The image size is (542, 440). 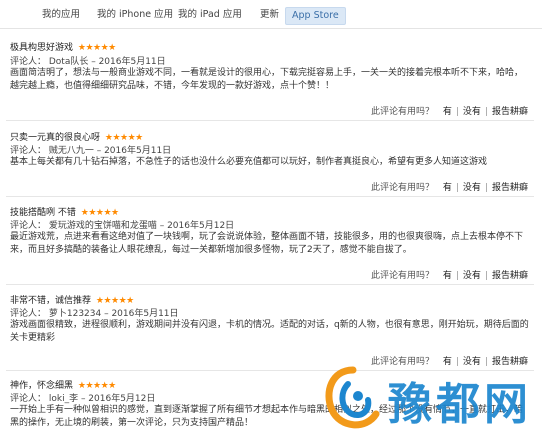 What do you see at coordinates (61, 15) in the screenshot?
I see `tab-my-apps: 我的应用` at bounding box center [61, 15].